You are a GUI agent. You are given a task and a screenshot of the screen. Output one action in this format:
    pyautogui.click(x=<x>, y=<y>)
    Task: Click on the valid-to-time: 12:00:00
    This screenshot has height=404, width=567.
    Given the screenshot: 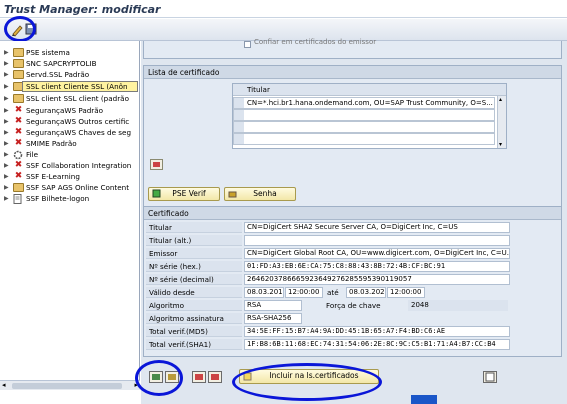 What is the action you would take?
    pyautogui.click(x=406, y=292)
    